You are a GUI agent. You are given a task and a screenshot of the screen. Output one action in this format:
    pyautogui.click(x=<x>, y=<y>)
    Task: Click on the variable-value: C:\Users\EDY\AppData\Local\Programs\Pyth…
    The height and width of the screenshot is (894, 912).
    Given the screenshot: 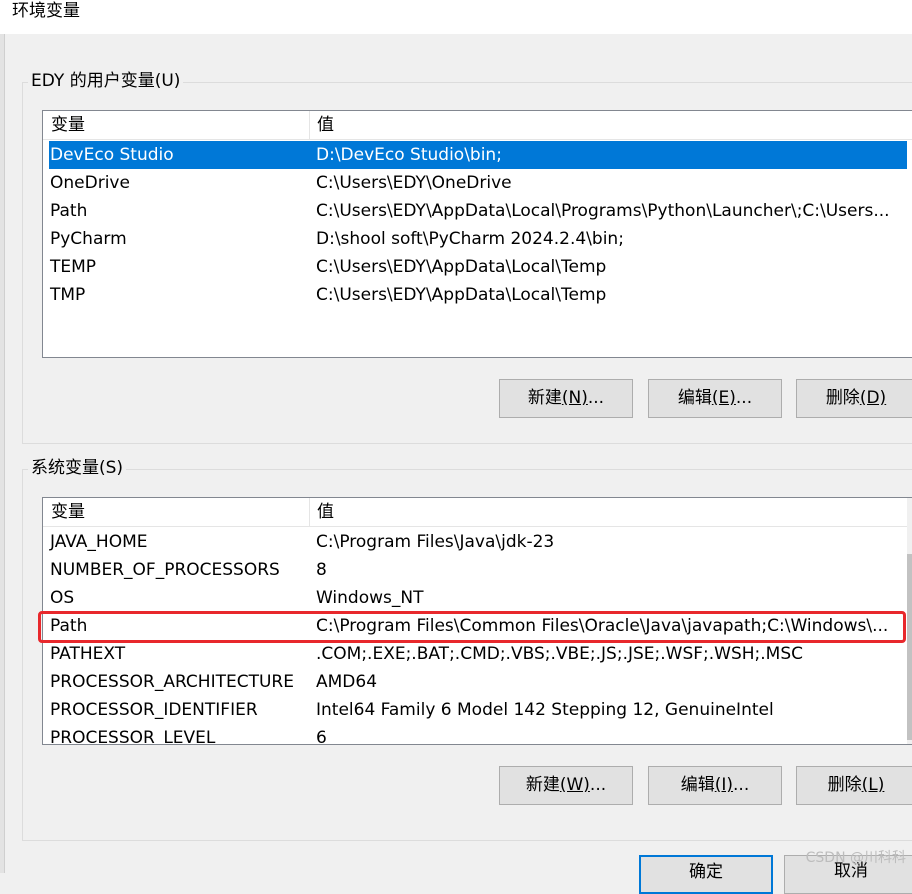 What is the action you would take?
    pyautogui.click(x=603, y=211)
    